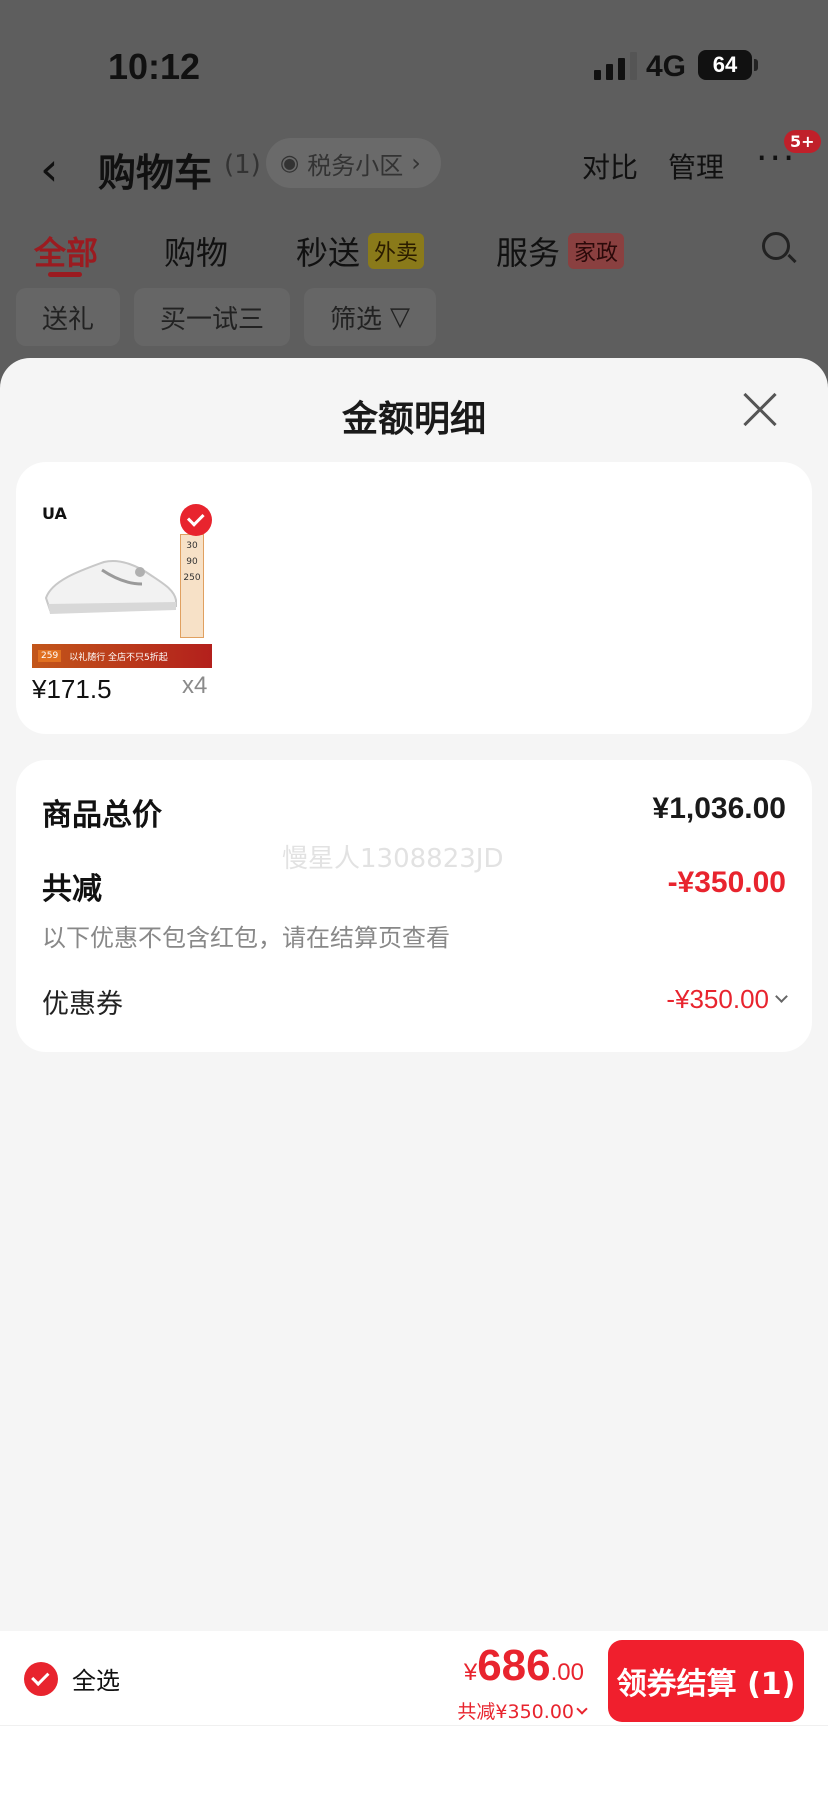 The width and height of the screenshot is (828, 1801). I want to click on cart-header: ‹ 购物车 (1) ◉ 税务小区 › 对比 管理 ··· 5+, so click(414, 180).